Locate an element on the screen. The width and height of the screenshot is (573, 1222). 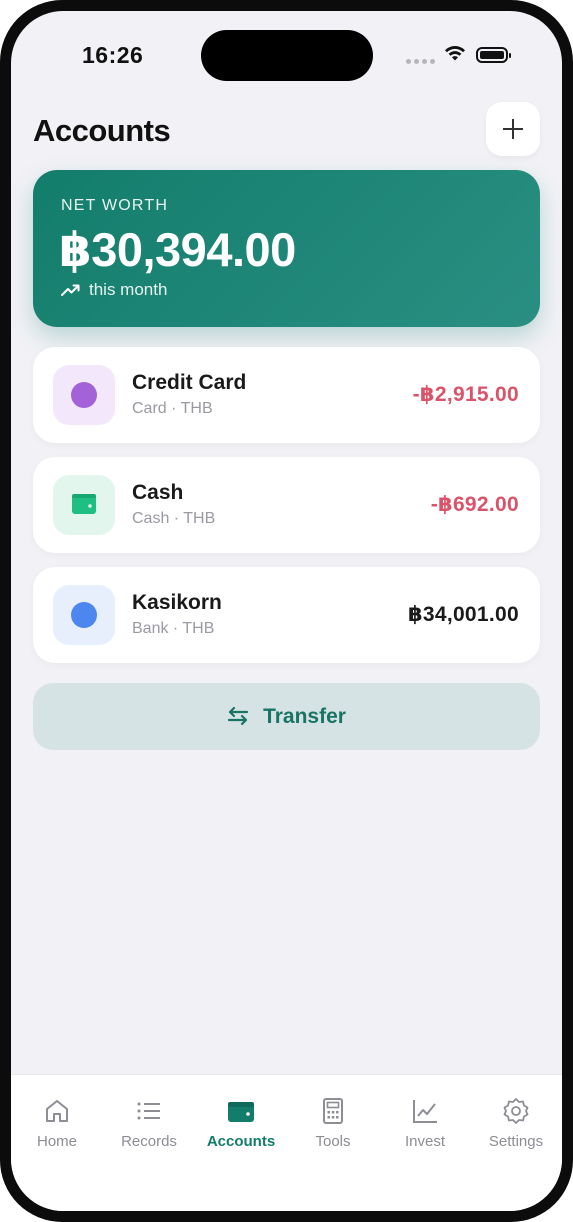
account-name: Credit Card is located at coordinates (189, 382).